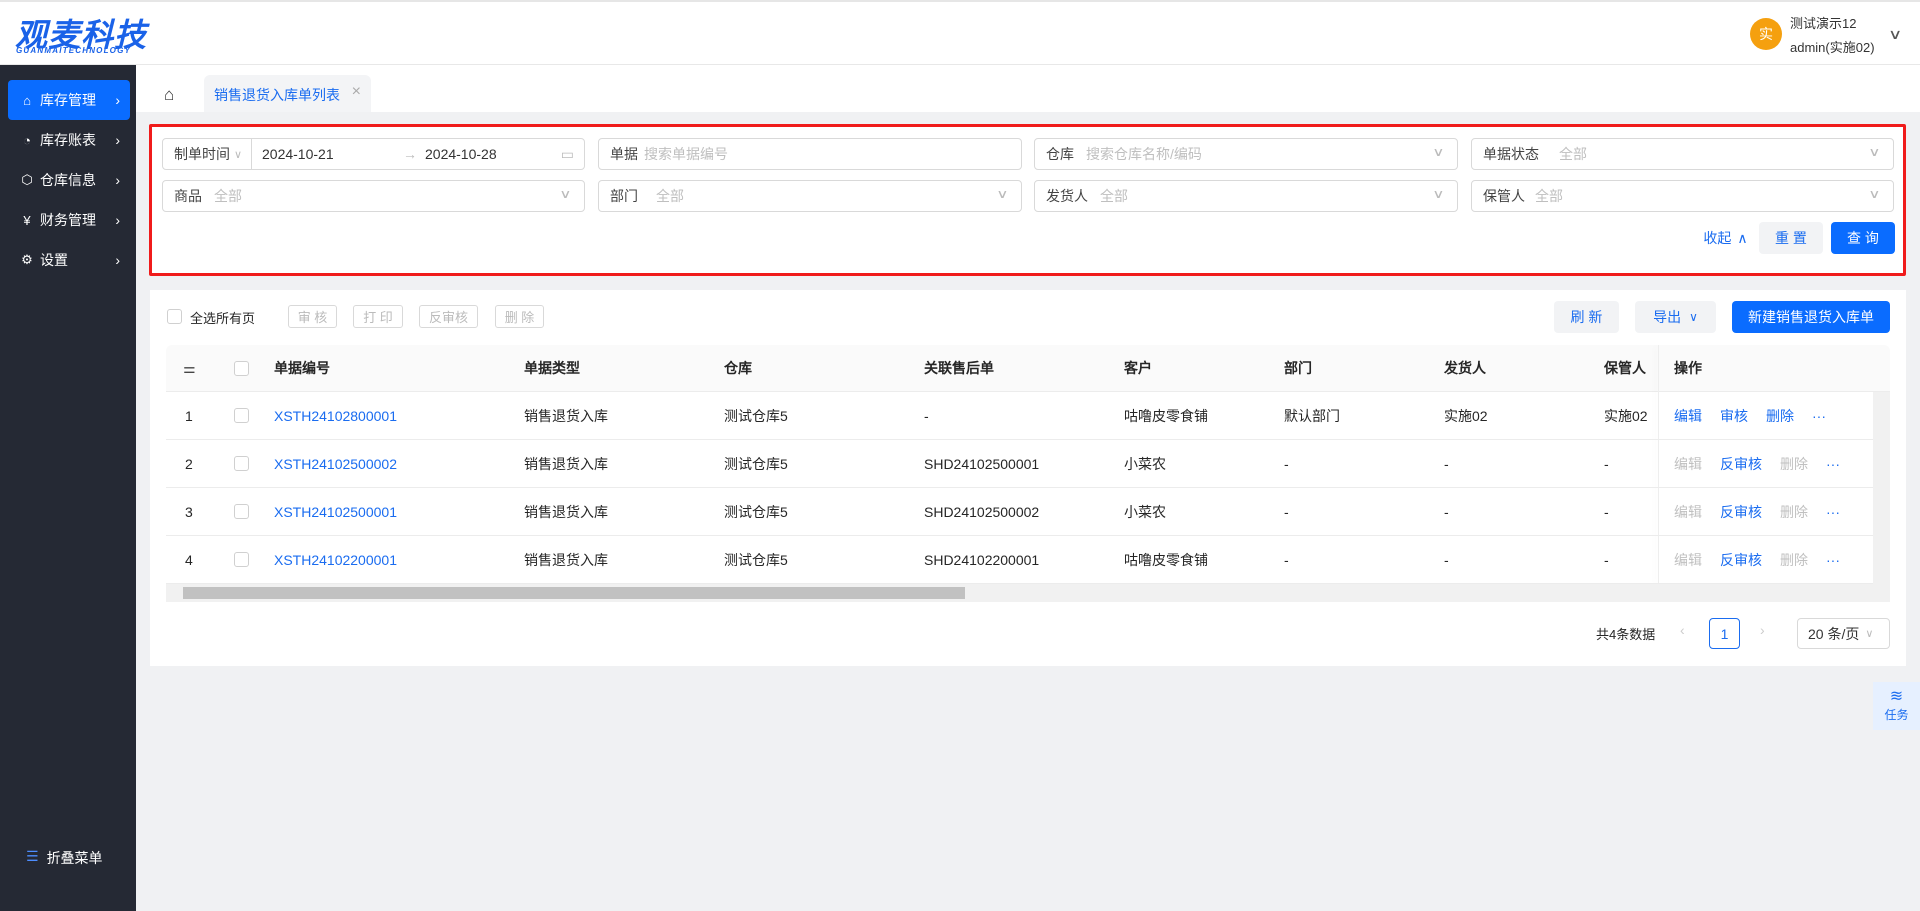 The height and width of the screenshot is (911, 1920). I want to click on vertical-scrollbar, so click(1881, 497).